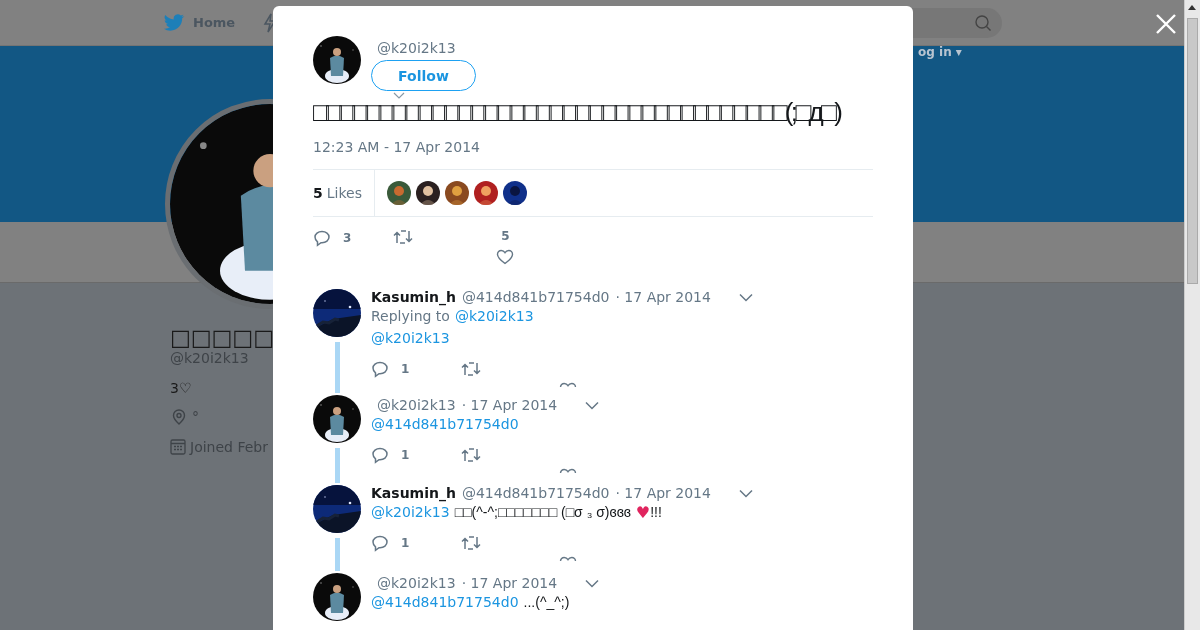  Describe the element at coordinates (542, 512) in the screenshot. I see `reply-text: □□(^-^;□□□□□□□ (□σ ₃ σ)ɞɞɞ` at that location.